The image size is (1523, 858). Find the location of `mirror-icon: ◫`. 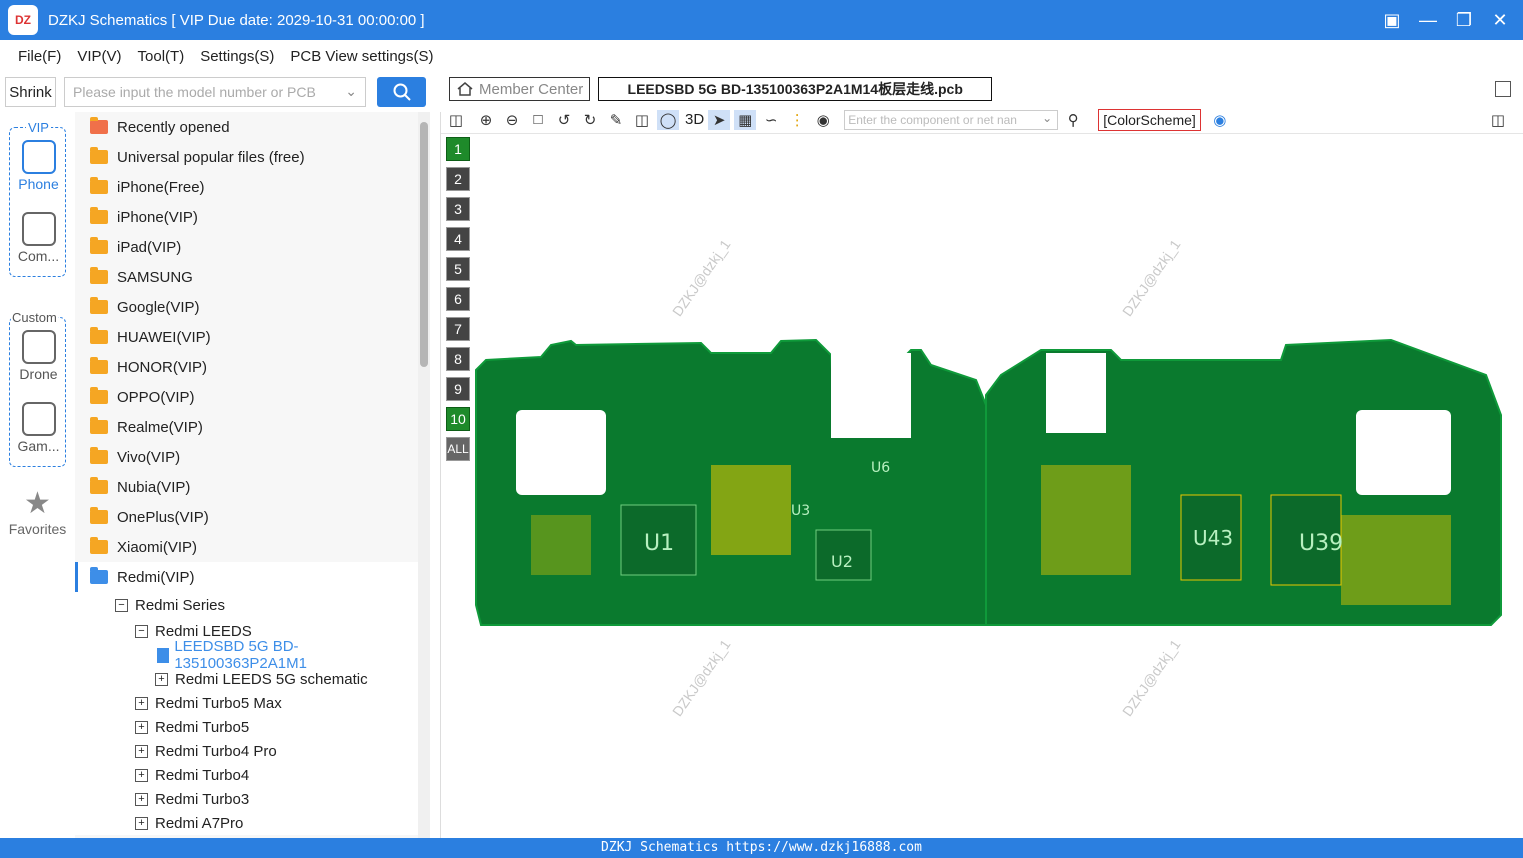

mirror-icon: ◫ is located at coordinates (642, 120).